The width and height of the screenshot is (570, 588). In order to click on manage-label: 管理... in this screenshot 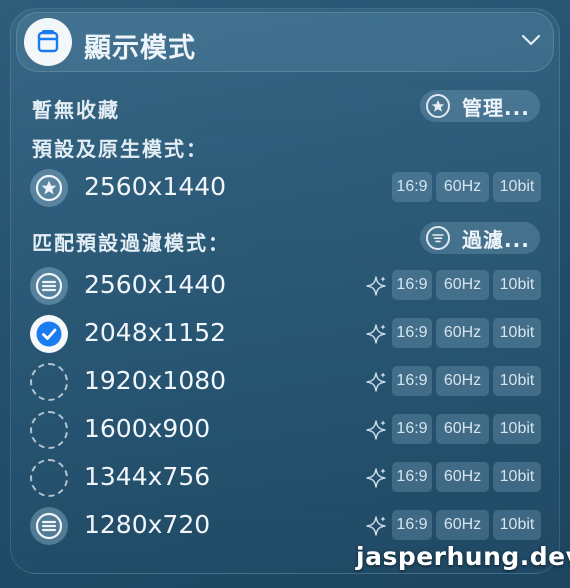, I will do `click(496, 107)`.